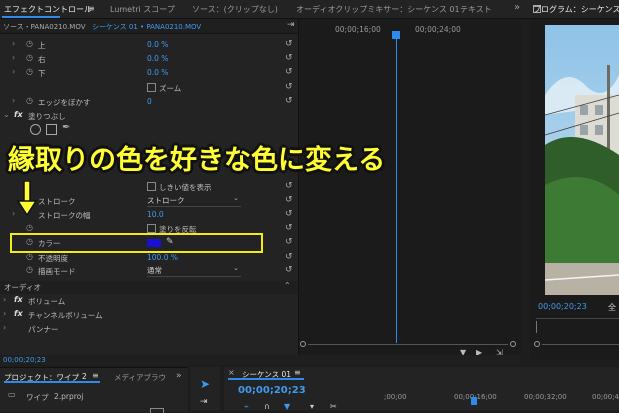  What do you see at coordinates (142, 9) in the screenshot?
I see `tab-lumetri-scopes: Lumetri スコープ` at bounding box center [142, 9].